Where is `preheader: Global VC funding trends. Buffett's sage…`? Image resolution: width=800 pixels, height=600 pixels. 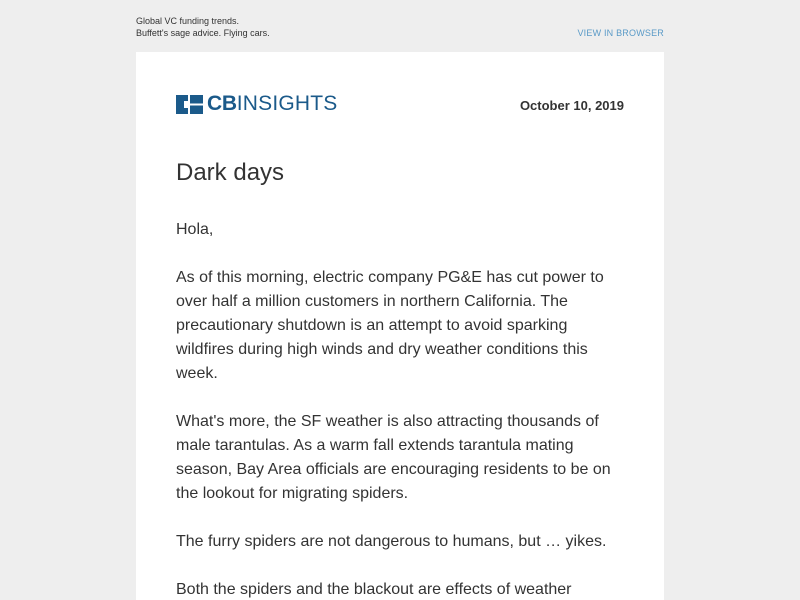
preheader: Global VC funding trends. Buffett's sage… is located at coordinates (400, 30).